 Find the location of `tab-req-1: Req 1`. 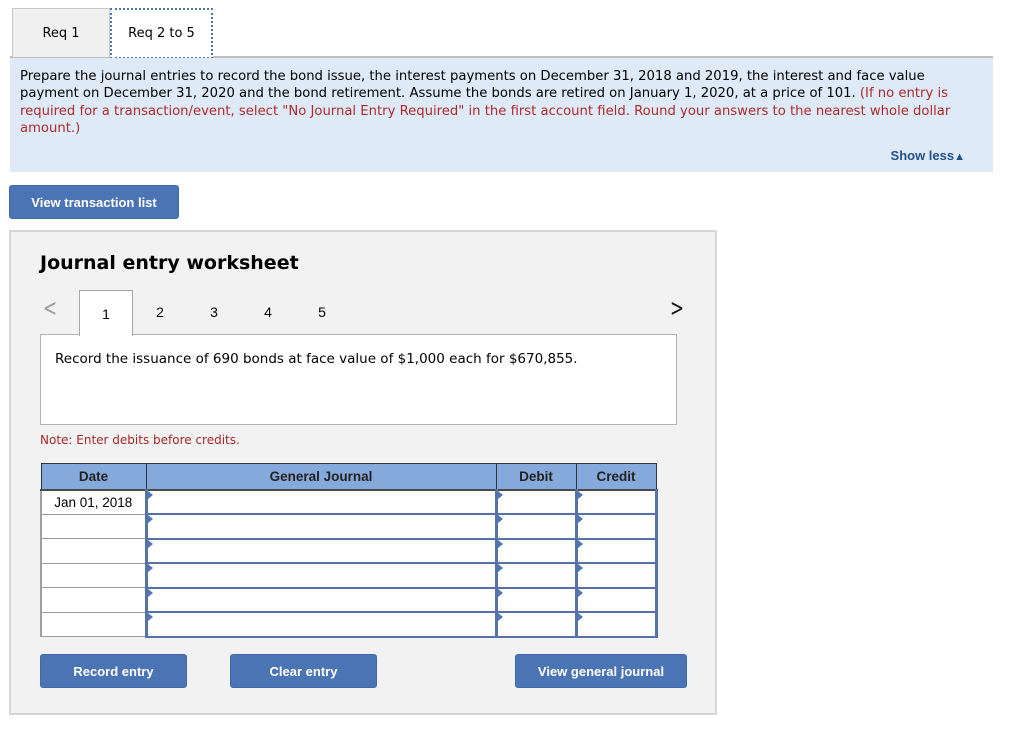

tab-req-1: Req 1 is located at coordinates (61, 32).